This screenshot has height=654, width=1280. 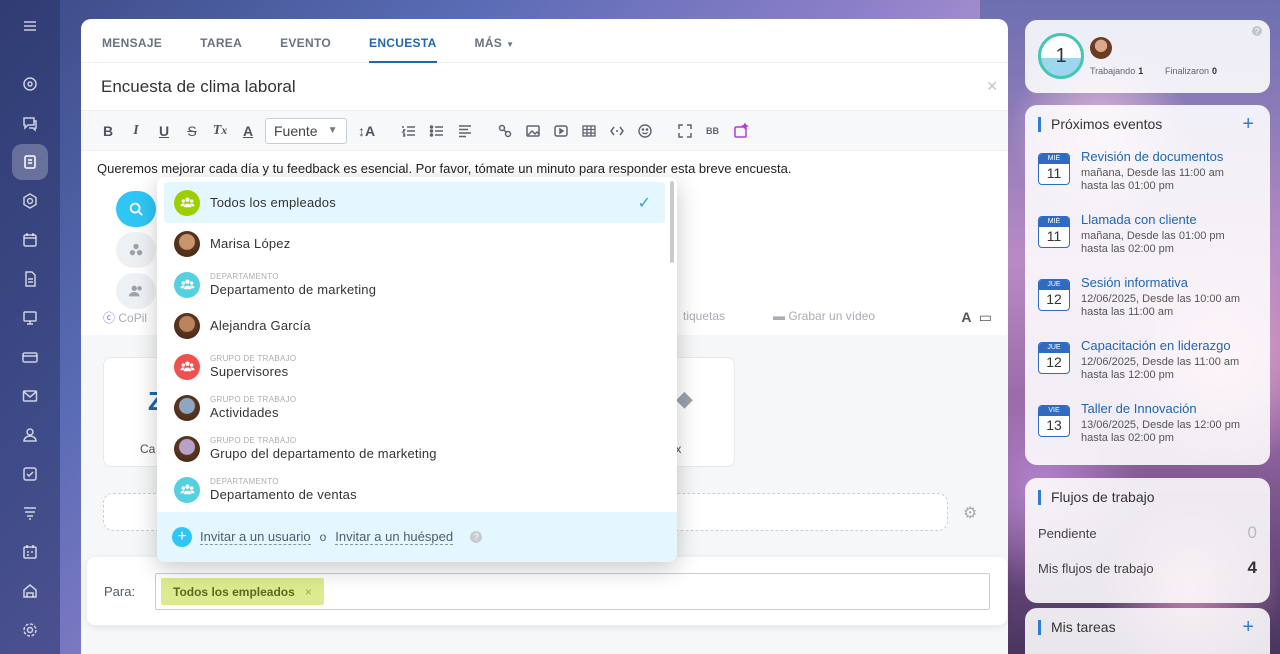 I want to click on tab-tarea: TAREA, so click(x=221, y=40).